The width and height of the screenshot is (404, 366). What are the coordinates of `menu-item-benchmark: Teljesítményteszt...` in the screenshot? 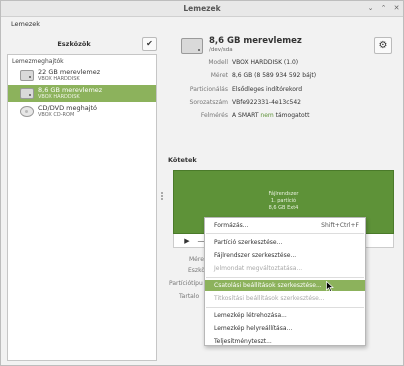 It's located at (285, 341).